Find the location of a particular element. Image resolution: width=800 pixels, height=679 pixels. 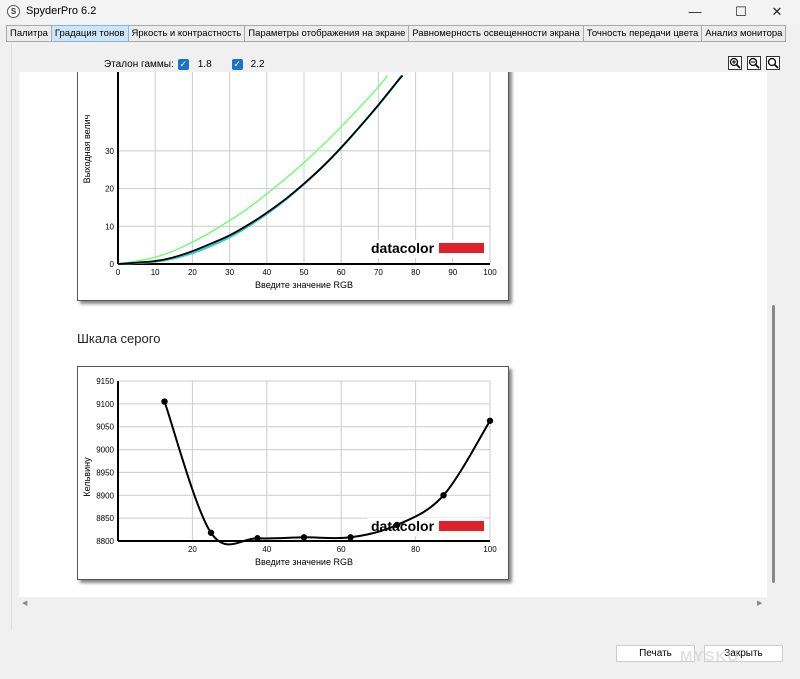

y-tick-label: 8950 is located at coordinates (105, 472).